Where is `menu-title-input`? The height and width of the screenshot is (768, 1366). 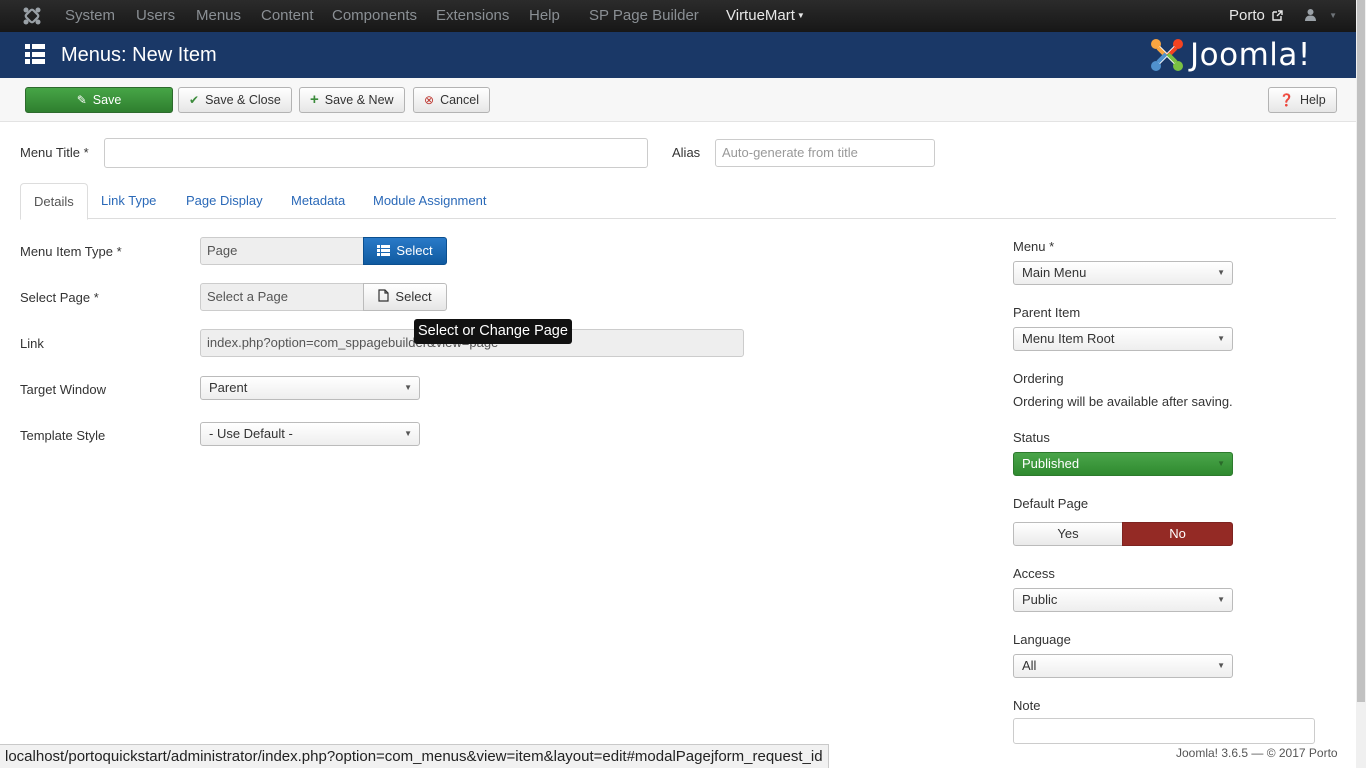
menu-title-input is located at coordinates (376, 153).